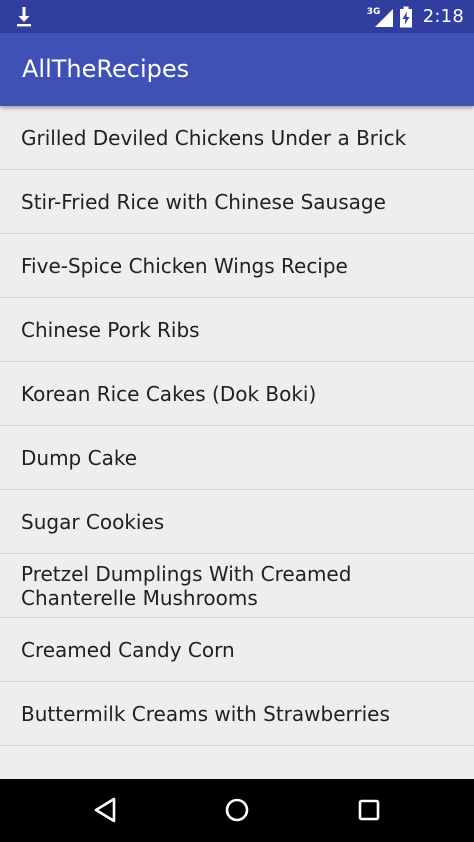 The width and height of the screenshot is (474, 842). Describe the element at coordinates (405, 16) in the screenshot. I see `battery-charging-icon` at that location.